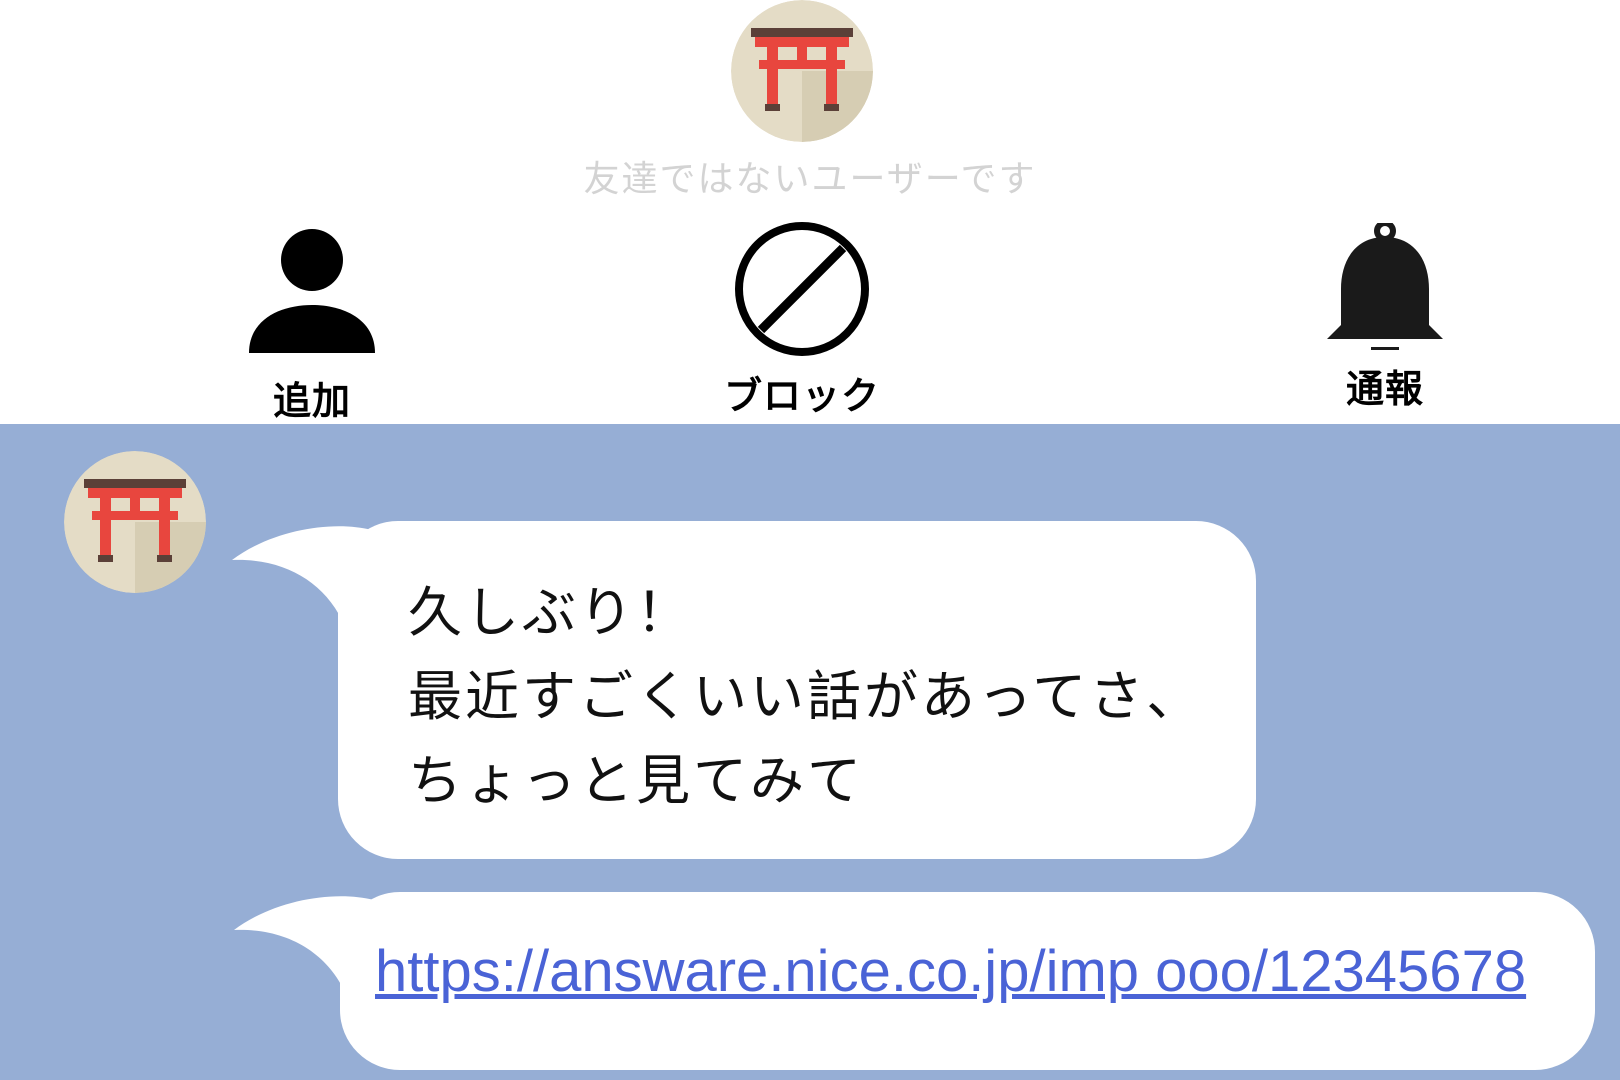 The width and height of the screenshot is (1620, 1080). Describe the element at coordinates (802, 289) in the screenshot. I see `prohibited-icon` at that location.